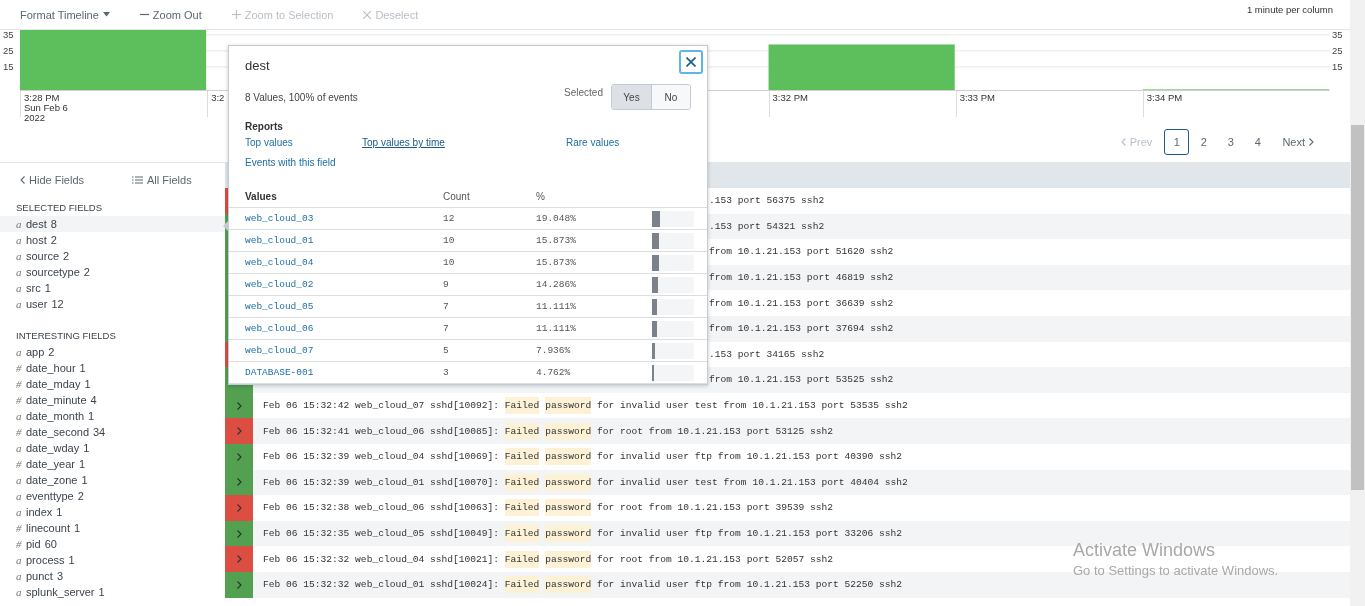  What do you see at coordinates (578, 585) in the screenshot?
I see `event-text: Feb 06 15:32:32 web_cloud_01 sshd[10024]: Failed password for invalid user ftp from 10.1.21.153 port 52250 ssh2` at bounding box center [578, 585].